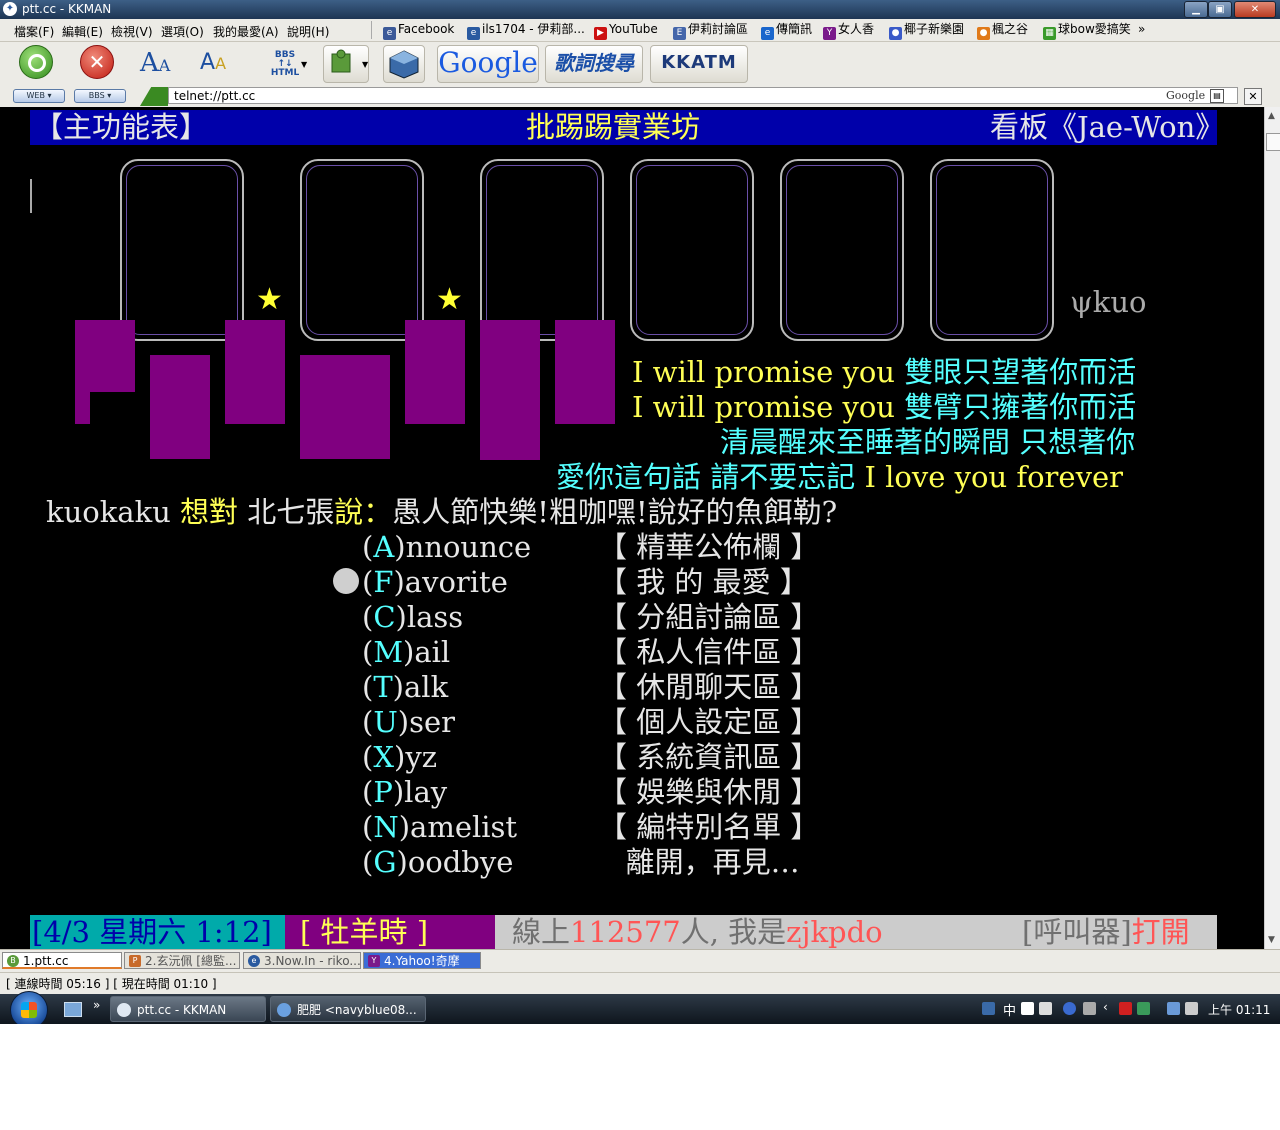 The height and width of the screenshot is (1130, 1280). Describe the element at coordinates (709, 792) in the screenshot. I see `menu-desc: 【 娛樂與休閒 】` at that location.